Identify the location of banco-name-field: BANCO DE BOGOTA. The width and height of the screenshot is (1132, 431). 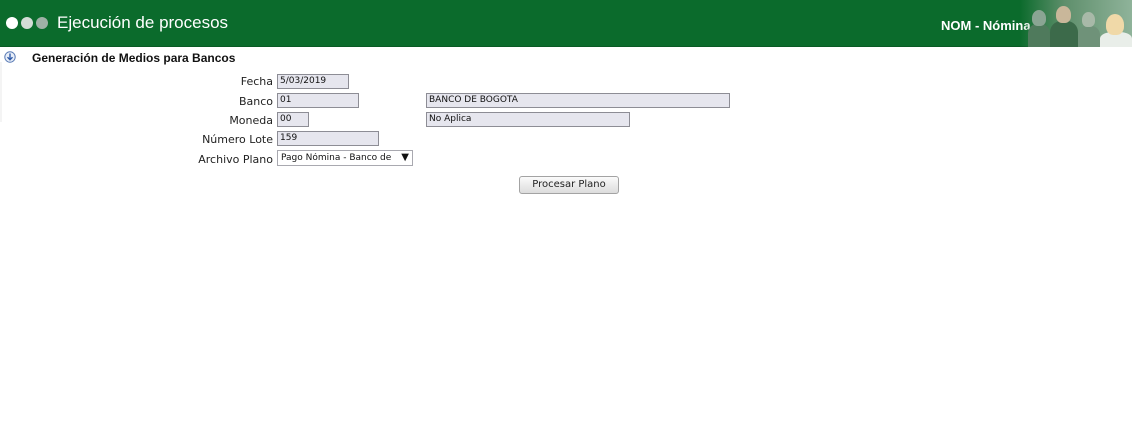
(578, 100).